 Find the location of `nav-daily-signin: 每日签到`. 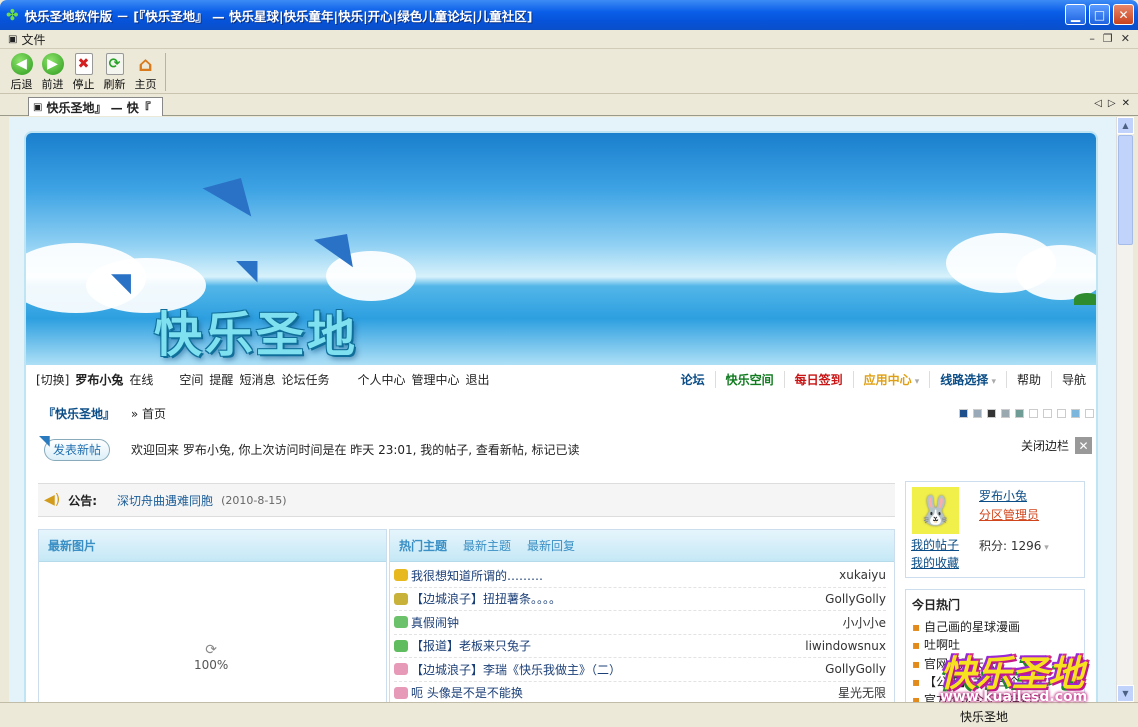

nav-daily-signin: 每日签到 is located at coordinates (818, 379).